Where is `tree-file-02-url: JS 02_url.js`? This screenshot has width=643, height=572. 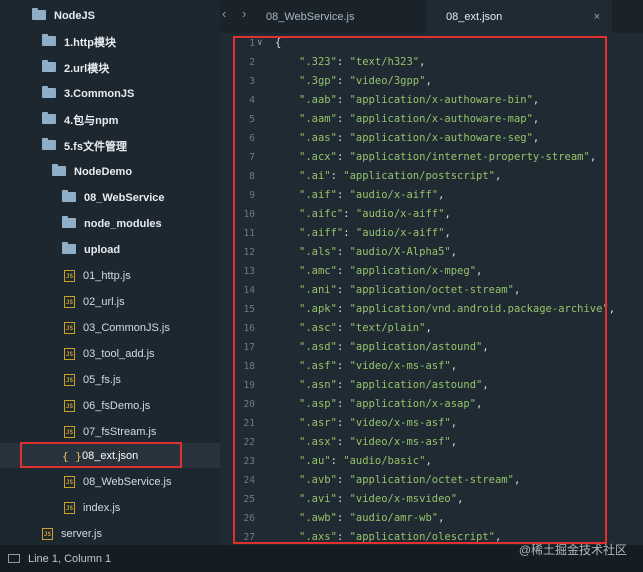
tree-file-02-url: JS 02_url.js is located at coordinates (110, 302).